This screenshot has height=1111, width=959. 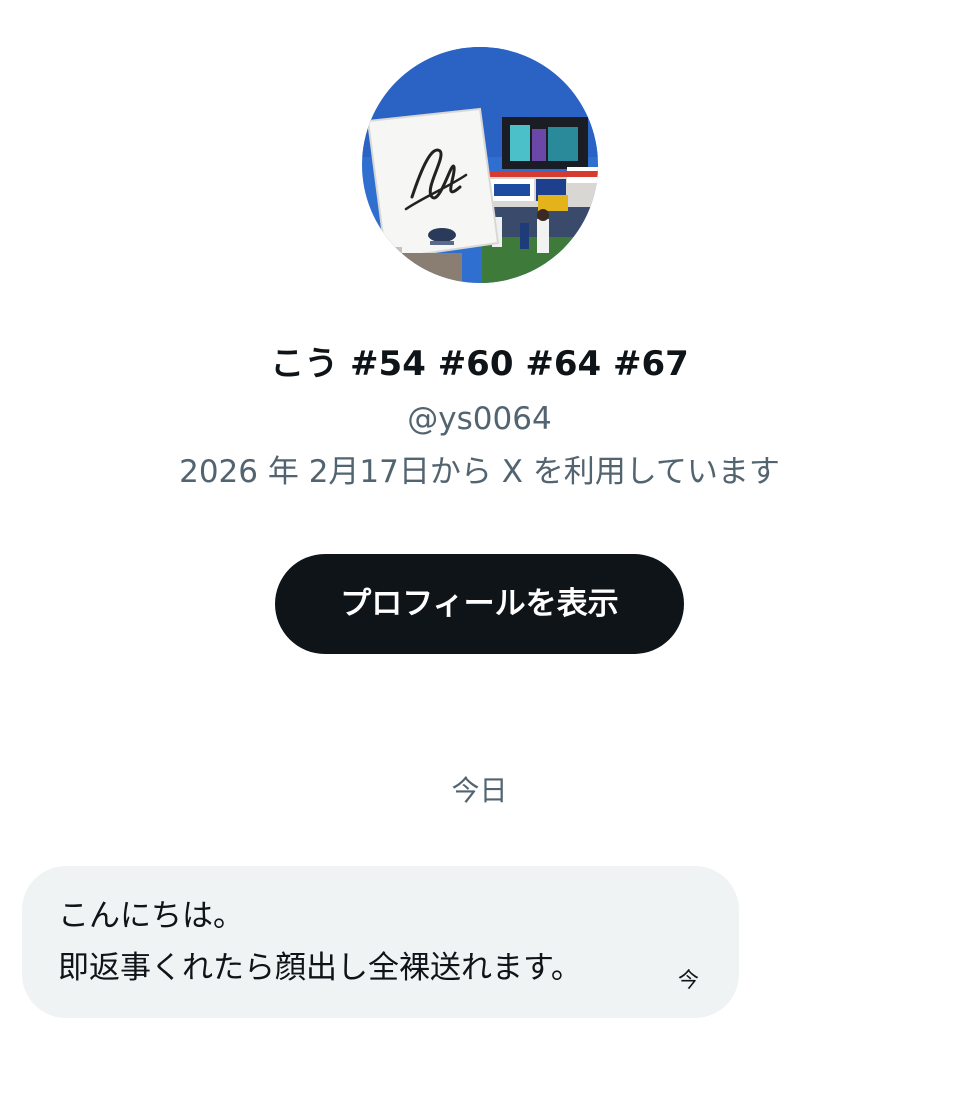 I want to click on date-divider: 今日, so click(x=479, y=790).